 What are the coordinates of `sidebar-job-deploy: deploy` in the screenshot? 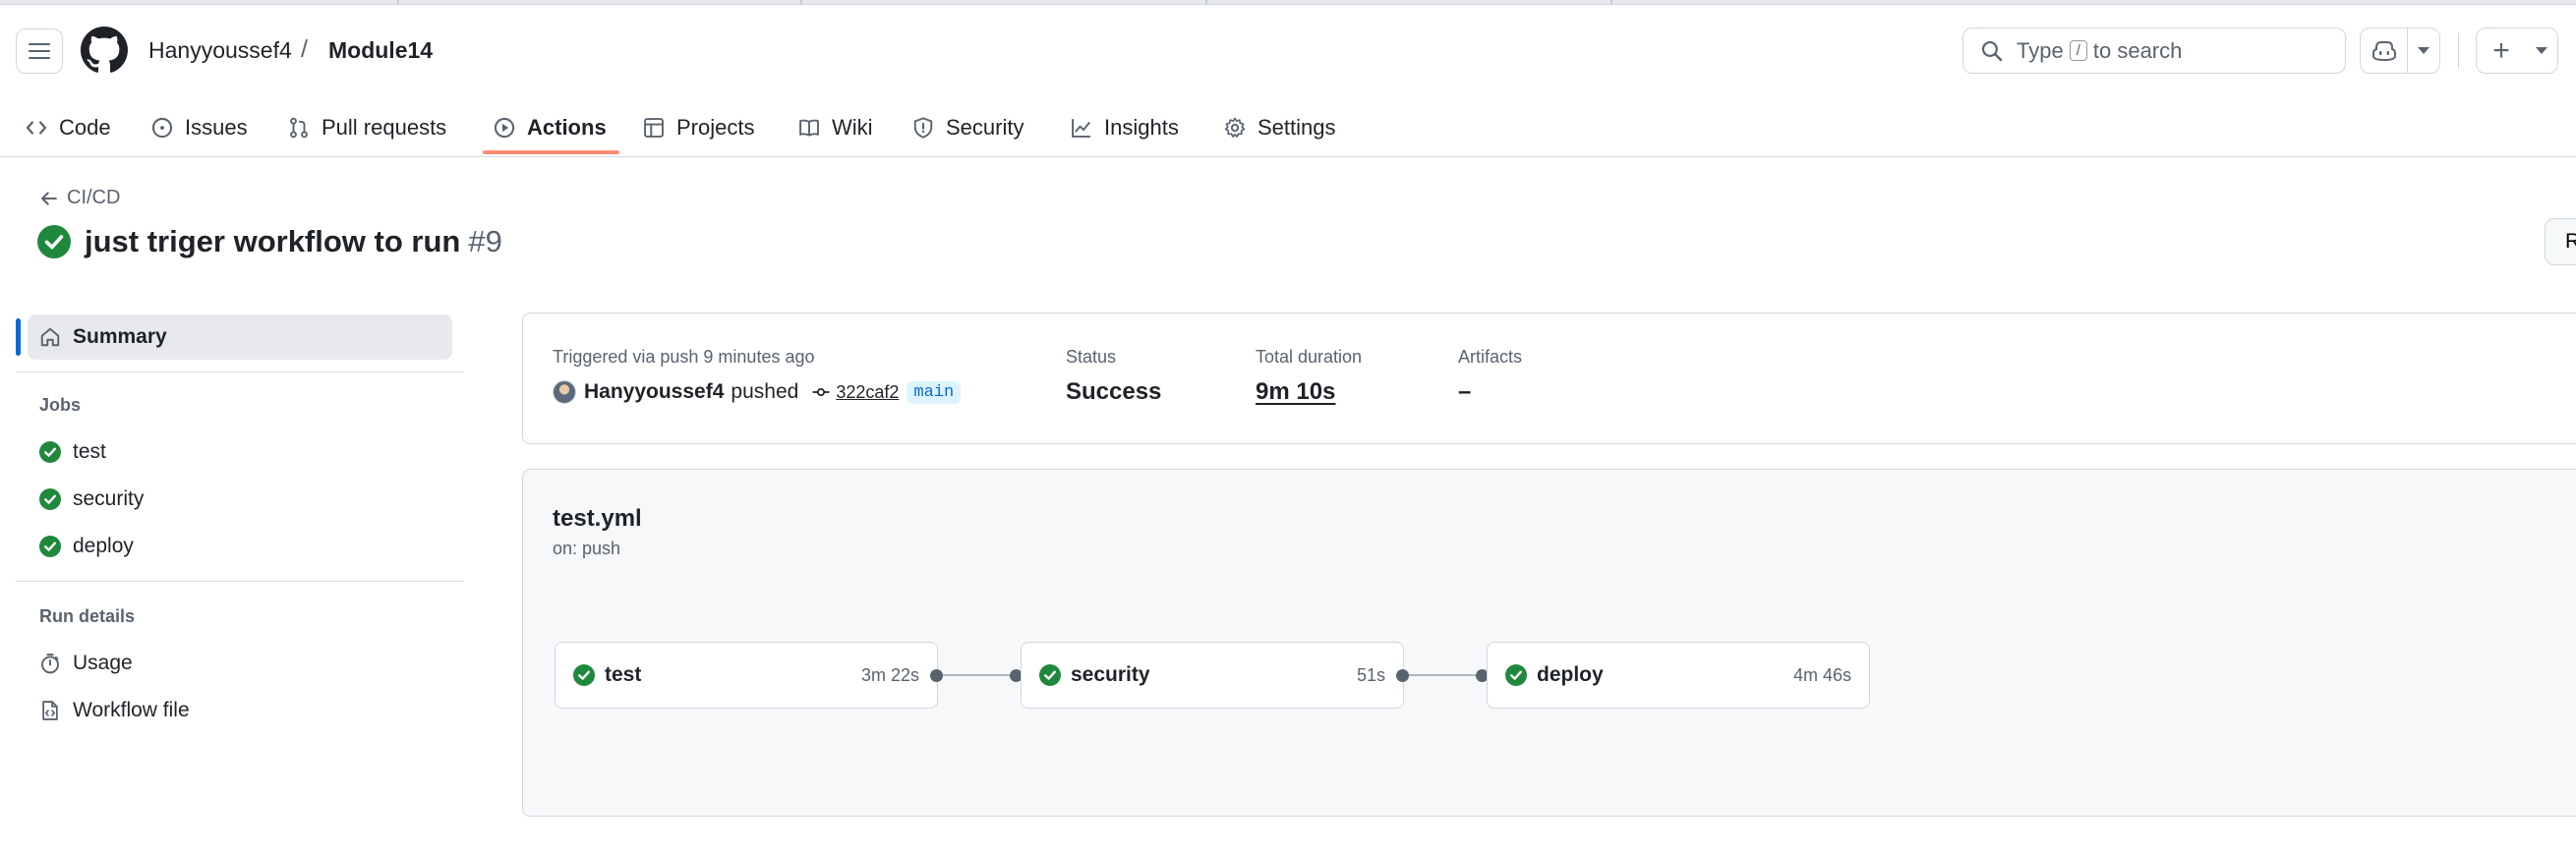 It's located at (86, 546).